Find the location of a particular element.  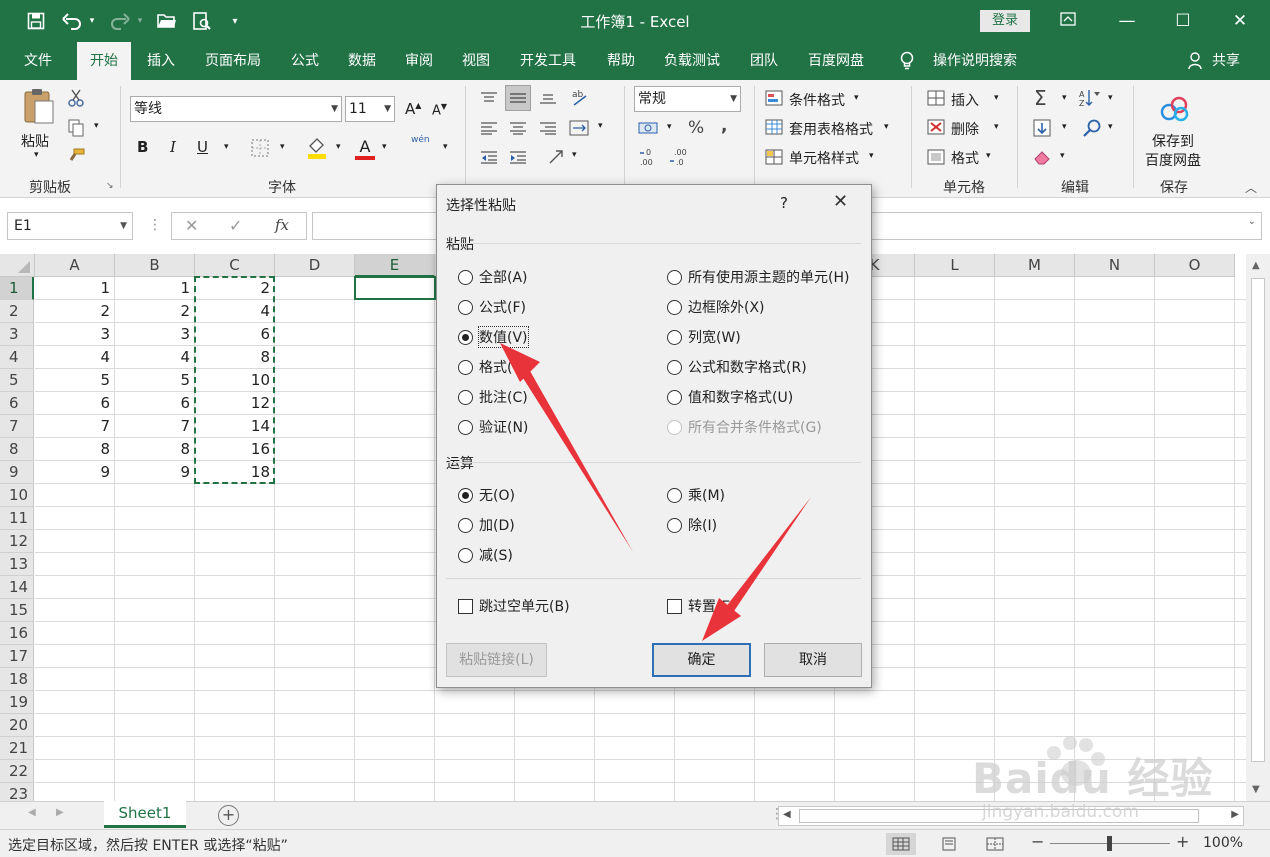

annotation-arrow-ok is located at coordinates (756, 569).